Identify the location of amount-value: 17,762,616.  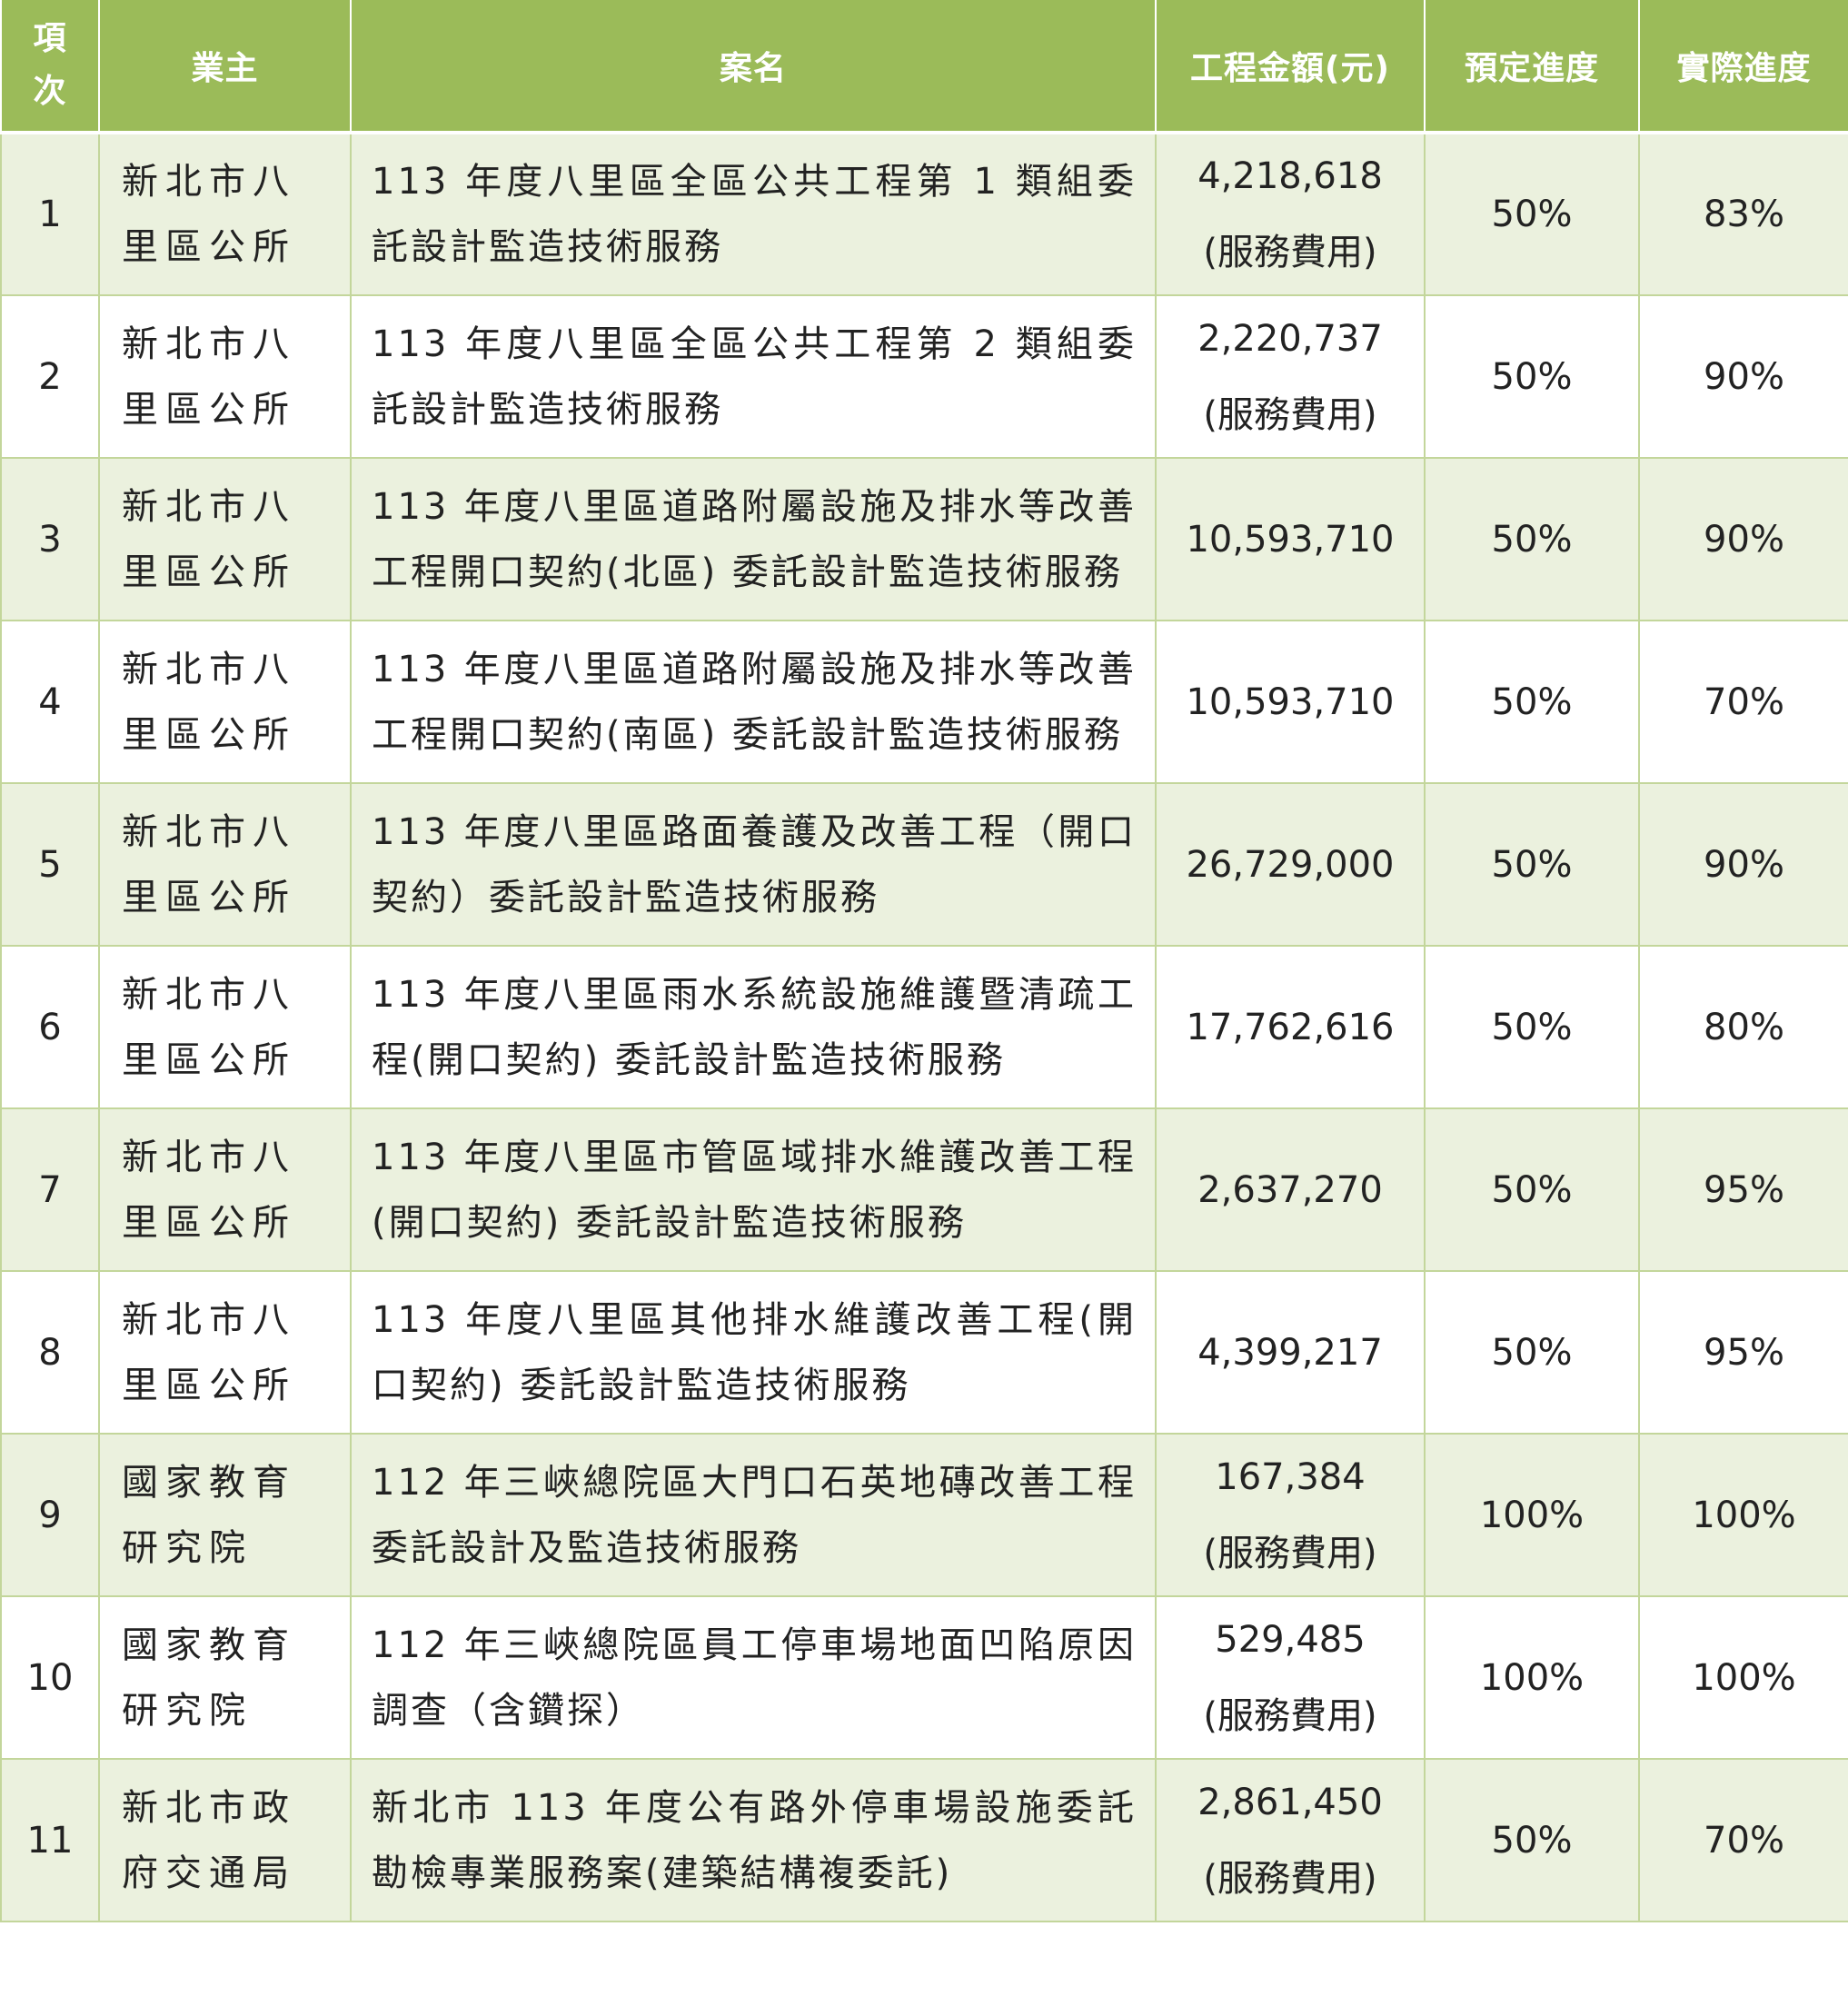
(1290, 1027).